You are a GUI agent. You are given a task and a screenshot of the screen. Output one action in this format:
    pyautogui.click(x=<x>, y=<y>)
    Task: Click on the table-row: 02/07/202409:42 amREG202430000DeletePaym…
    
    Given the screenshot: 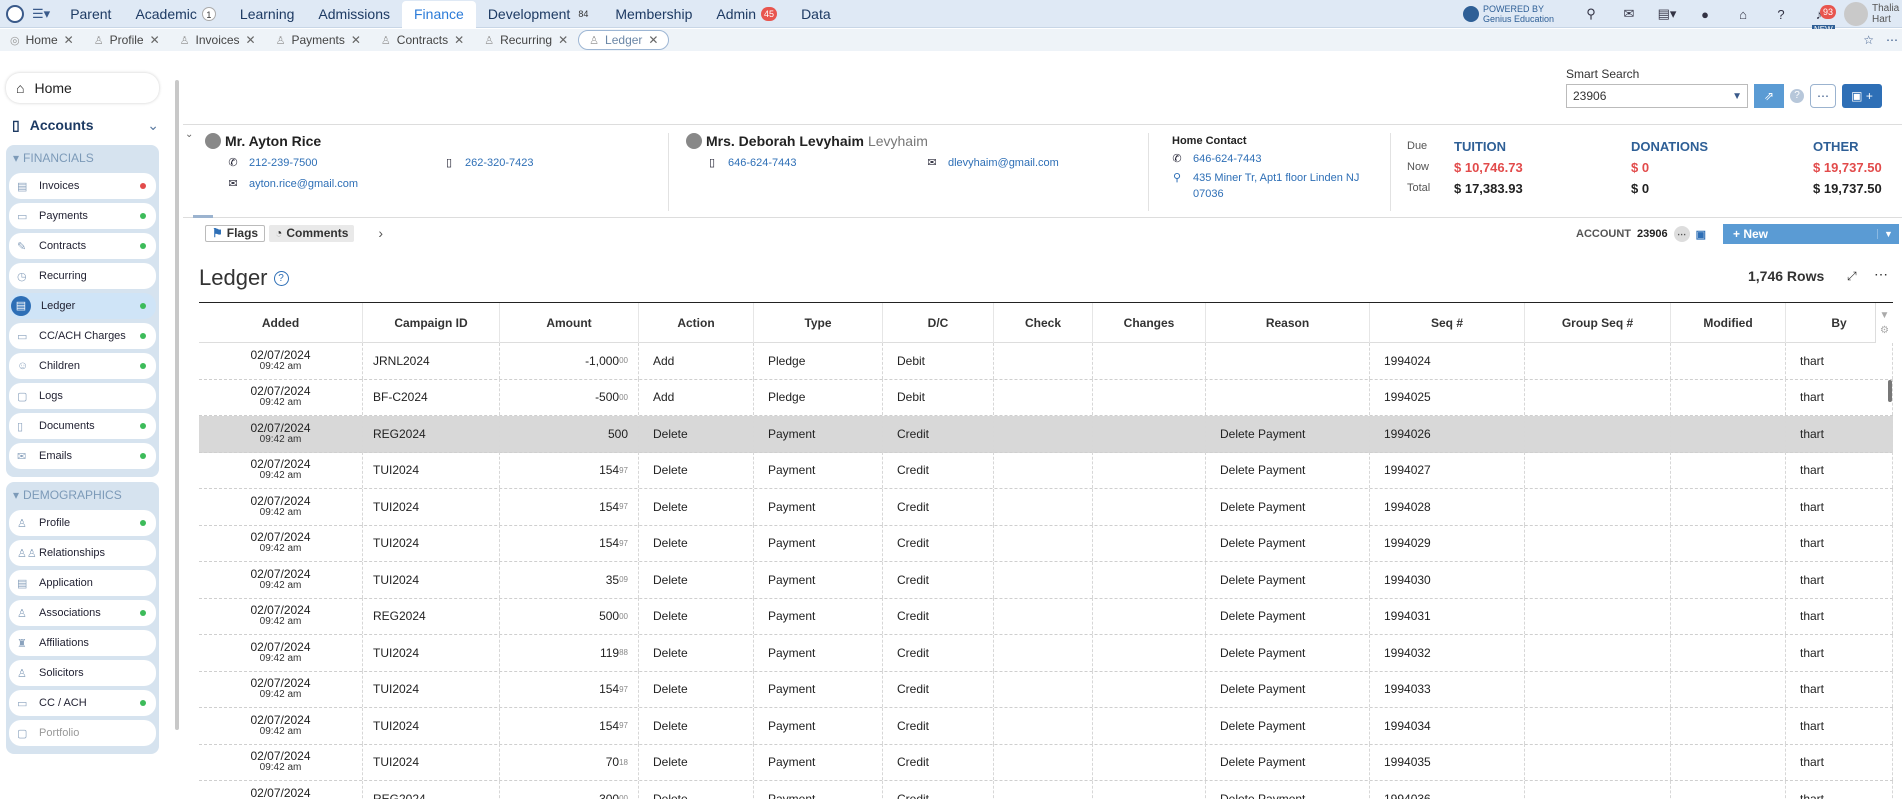 What is the action you would take?
    pyautogui.click(x=1046, y=789)
    